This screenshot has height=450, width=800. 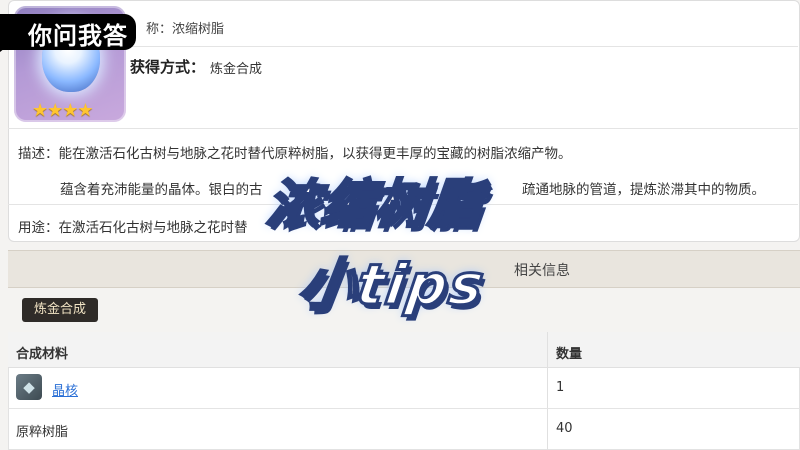 What do you see at coordinates (542, 271) in the screenshot?
I see `related-info-title: 相关信息` at bounding box center [542, 271].